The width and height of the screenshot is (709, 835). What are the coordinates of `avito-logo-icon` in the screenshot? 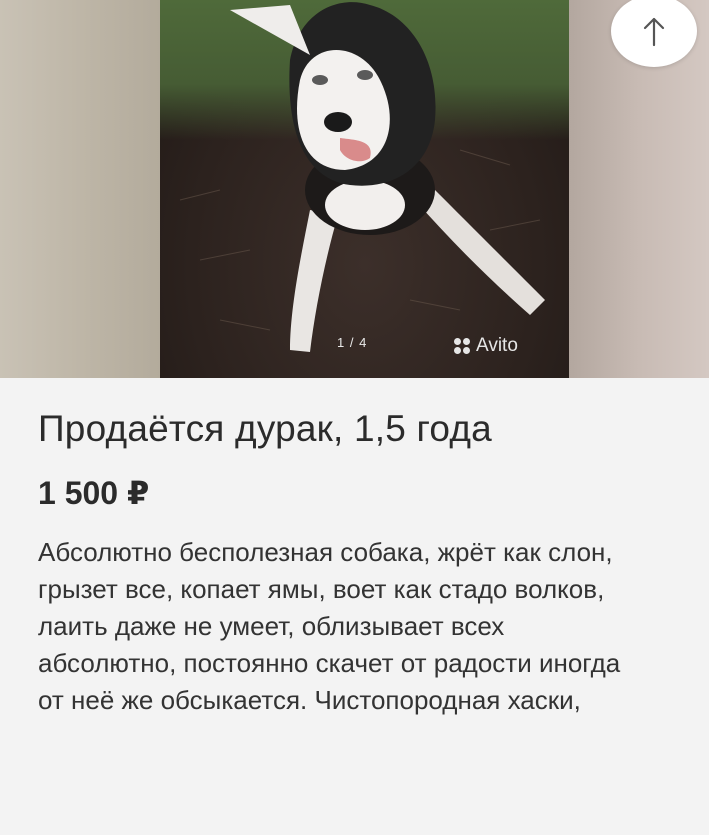 It's located at (462, 346).